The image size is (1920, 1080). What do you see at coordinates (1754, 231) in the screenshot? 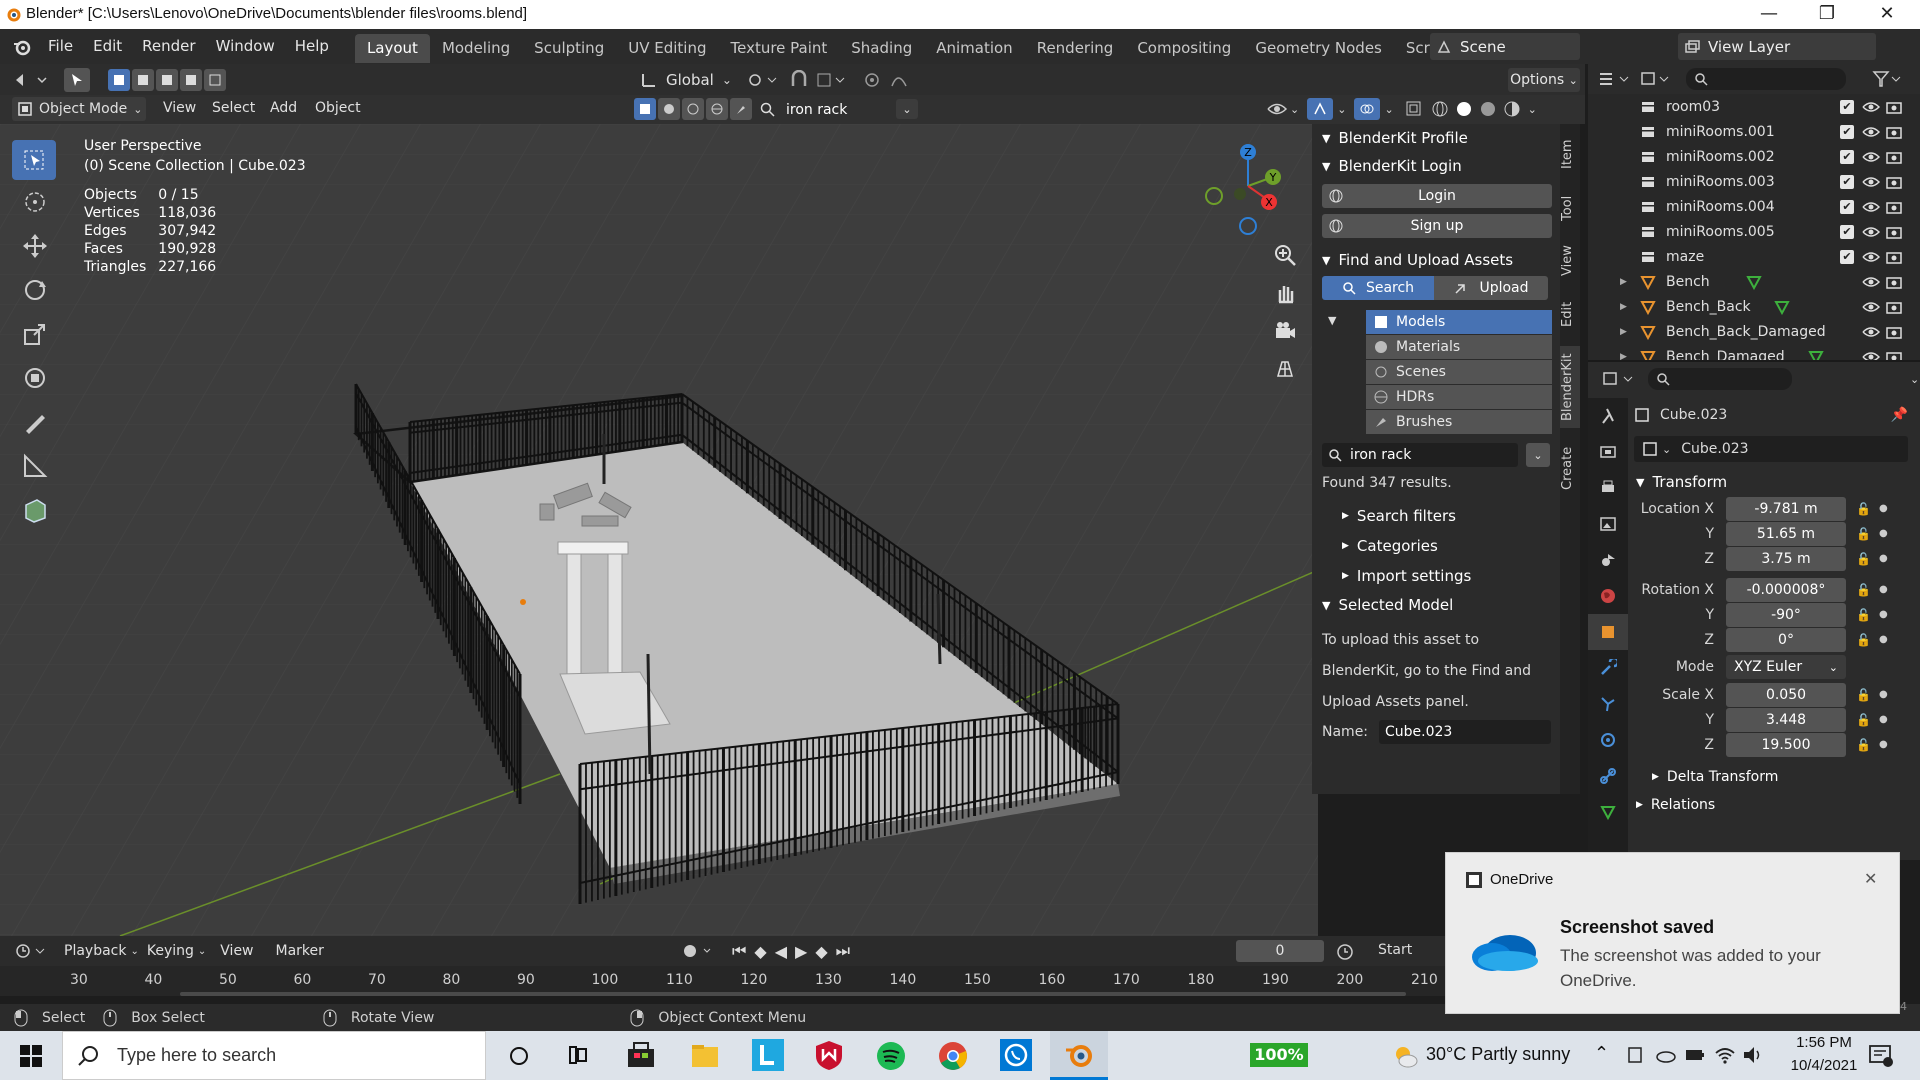
I see `outliner-row: miniRooms.005 ✔` at bounding box center [1754, 231].